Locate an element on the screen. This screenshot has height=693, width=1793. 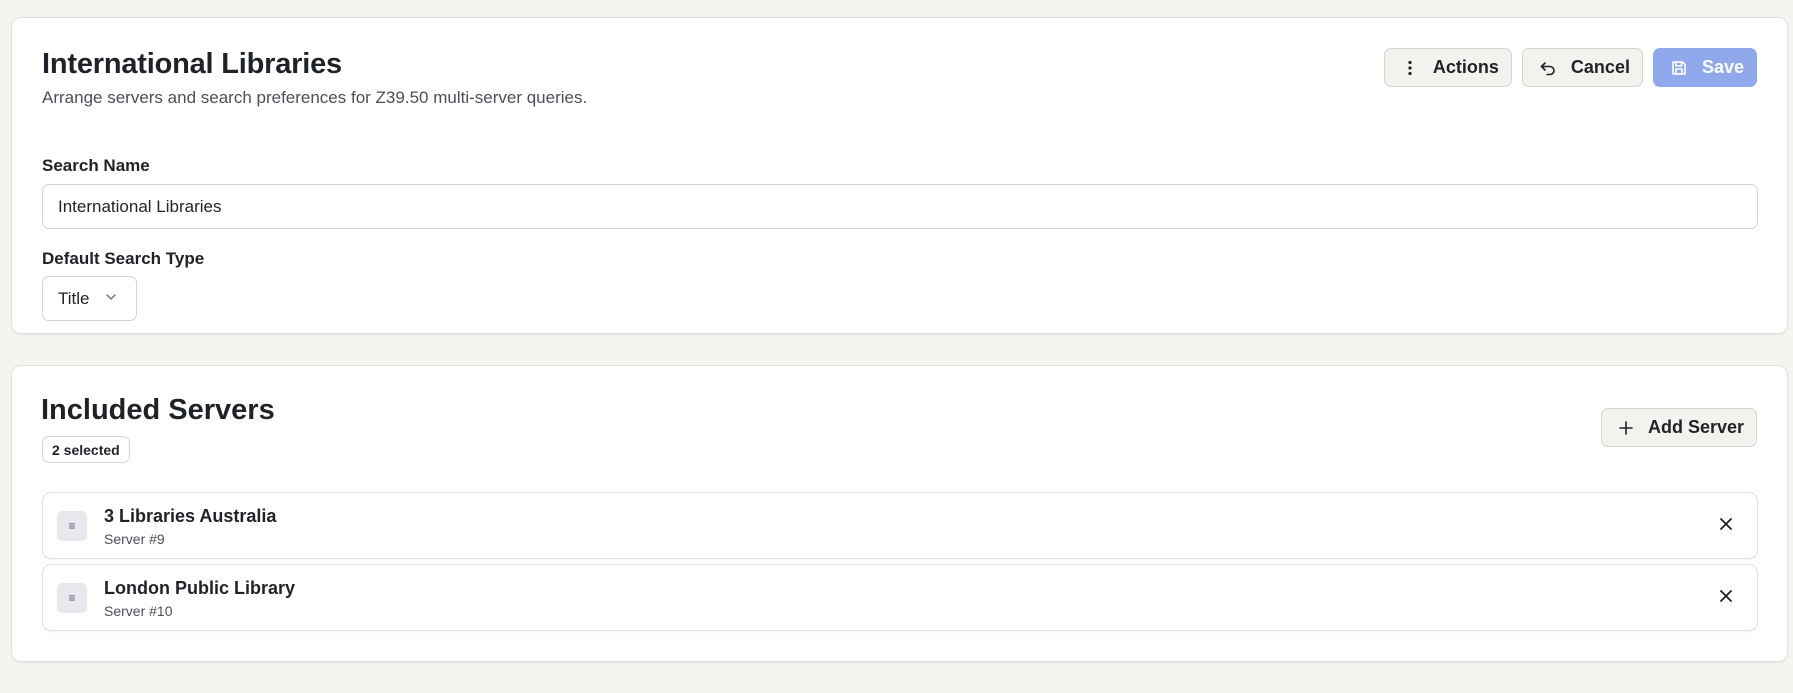
search-name-label: Search Name is located at coordinates (96, 165).